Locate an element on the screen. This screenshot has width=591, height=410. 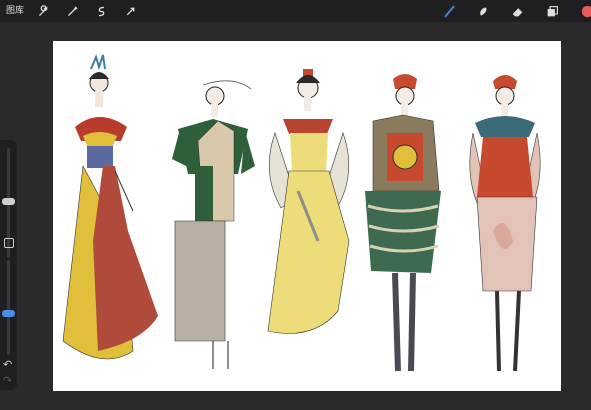
brush-size-slider is located at coordinates (8, 201).